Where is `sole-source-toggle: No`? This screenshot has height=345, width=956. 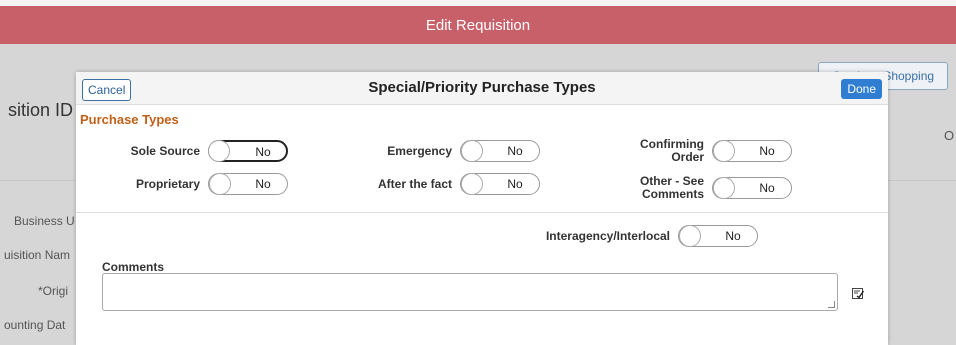
sole-source-toggle: No is located at coordinates (248, 151).